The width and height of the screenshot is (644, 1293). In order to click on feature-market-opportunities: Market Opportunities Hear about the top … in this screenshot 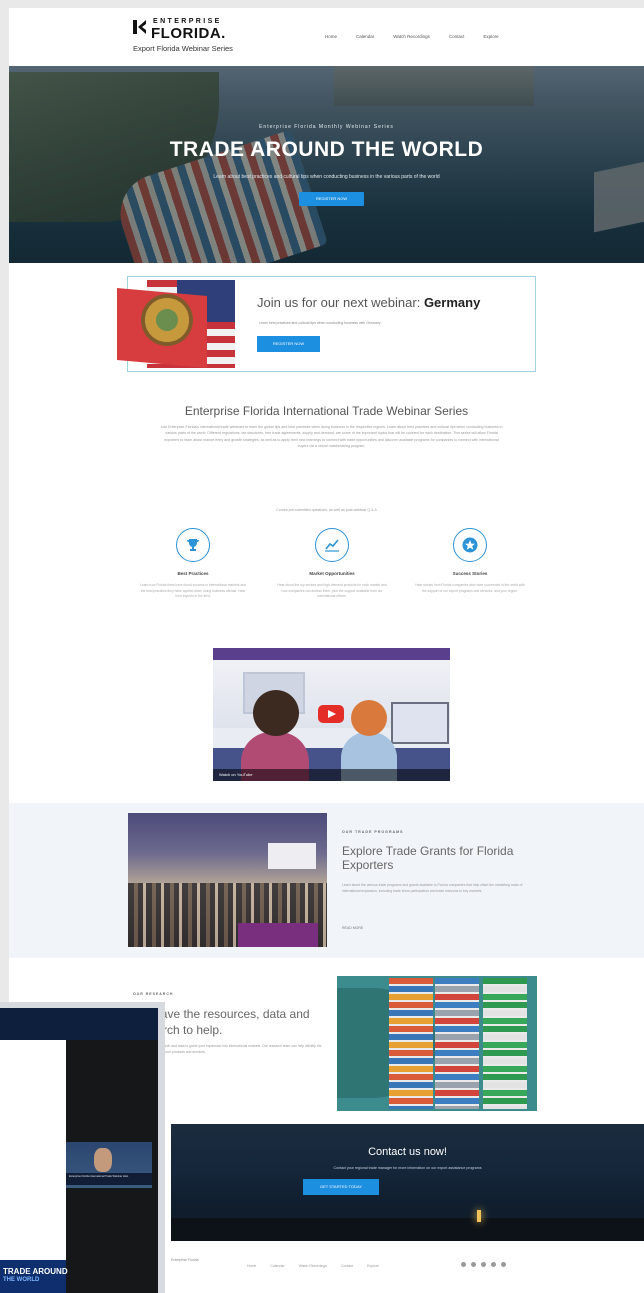, I will do `click(332, 564)`.